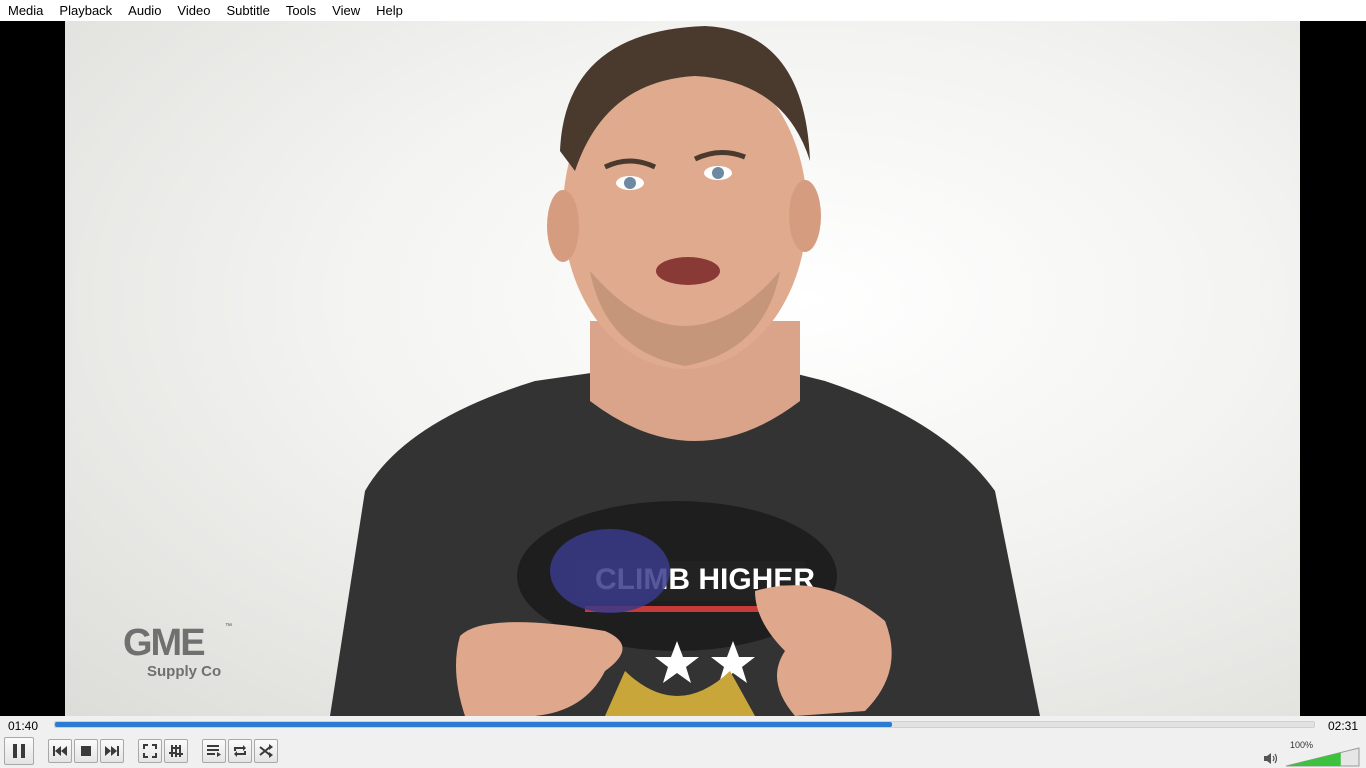 This screenshot has height=768, width=1366. I want to click on stop-icon, so click(86, 751).